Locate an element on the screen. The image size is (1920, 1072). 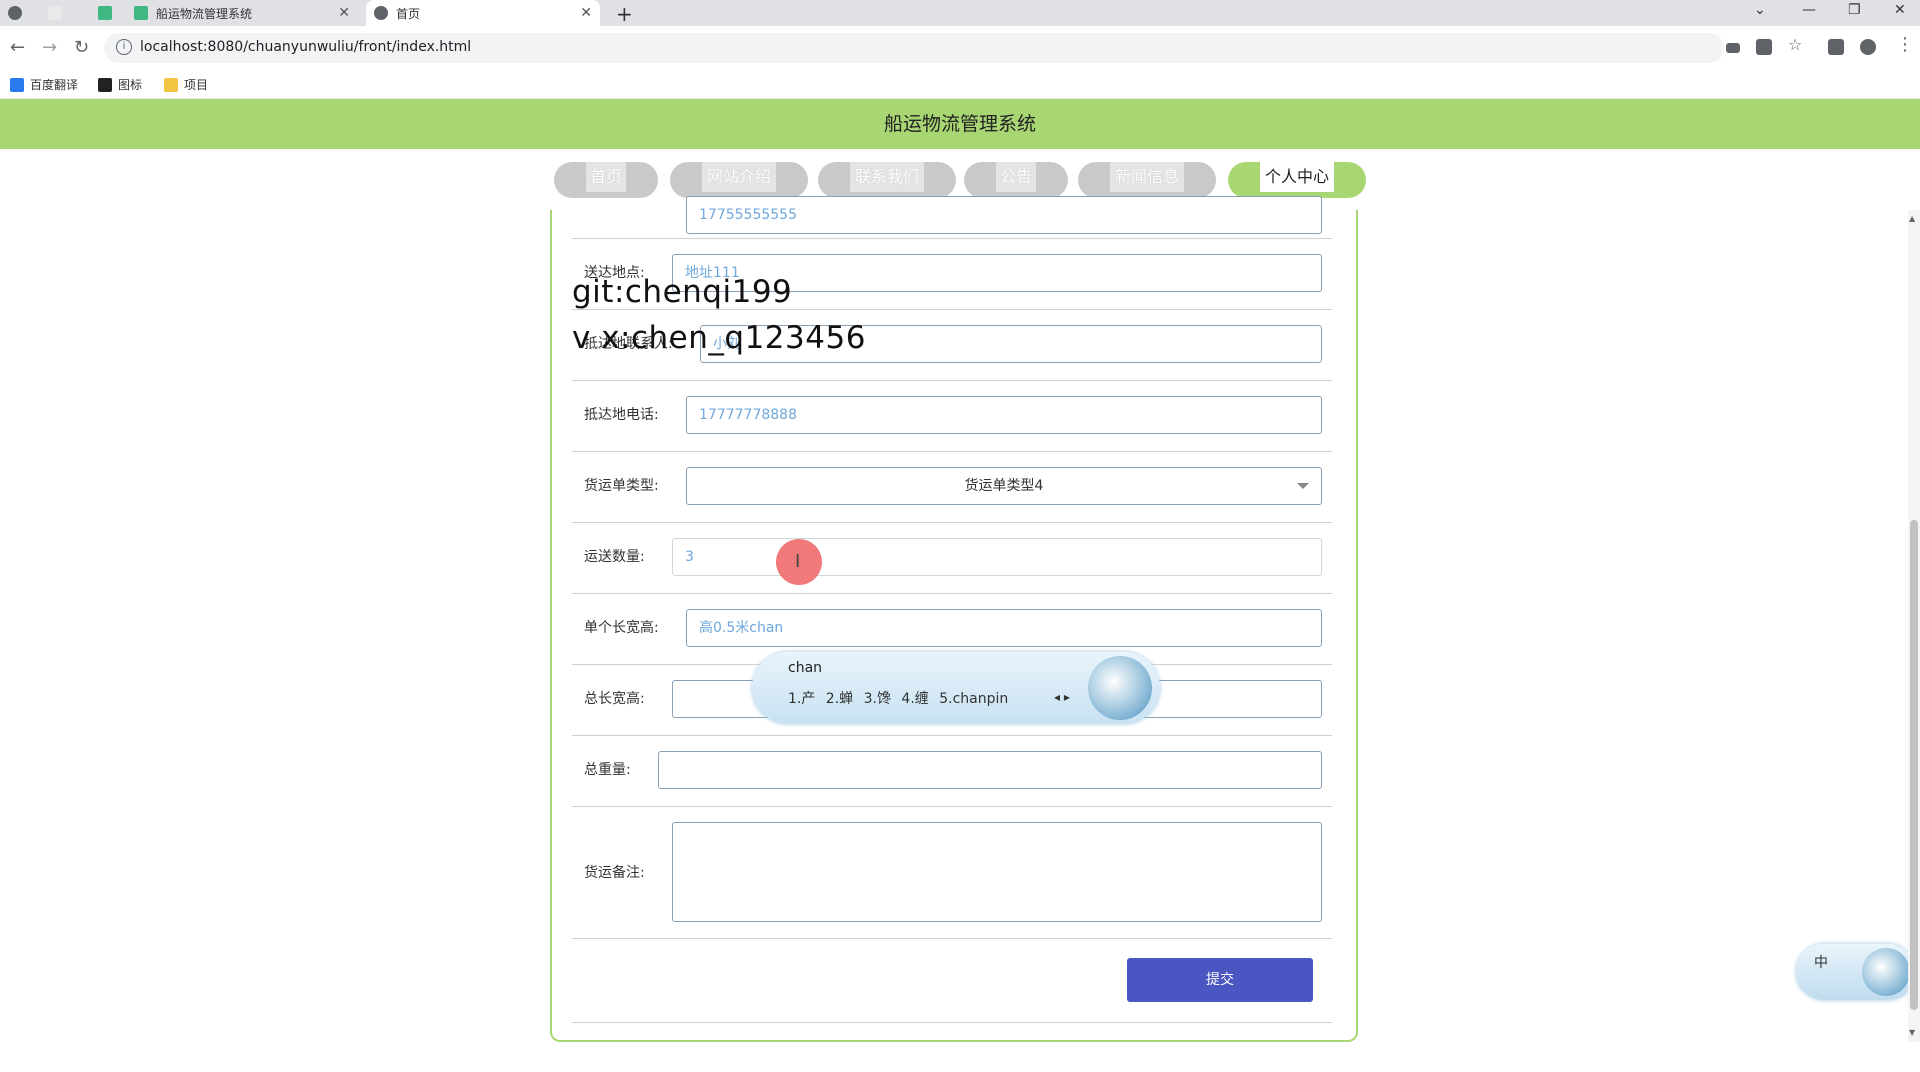
text-cursor-icon: I is located at coordinates (798, 561).